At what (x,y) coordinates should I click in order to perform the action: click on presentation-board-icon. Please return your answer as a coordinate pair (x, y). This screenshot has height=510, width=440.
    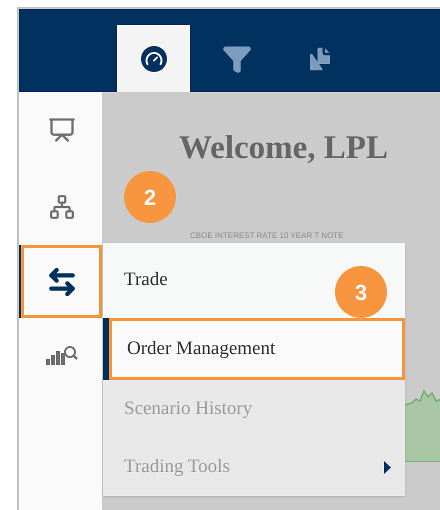
    Looking at the image, I should click on (62, 130).